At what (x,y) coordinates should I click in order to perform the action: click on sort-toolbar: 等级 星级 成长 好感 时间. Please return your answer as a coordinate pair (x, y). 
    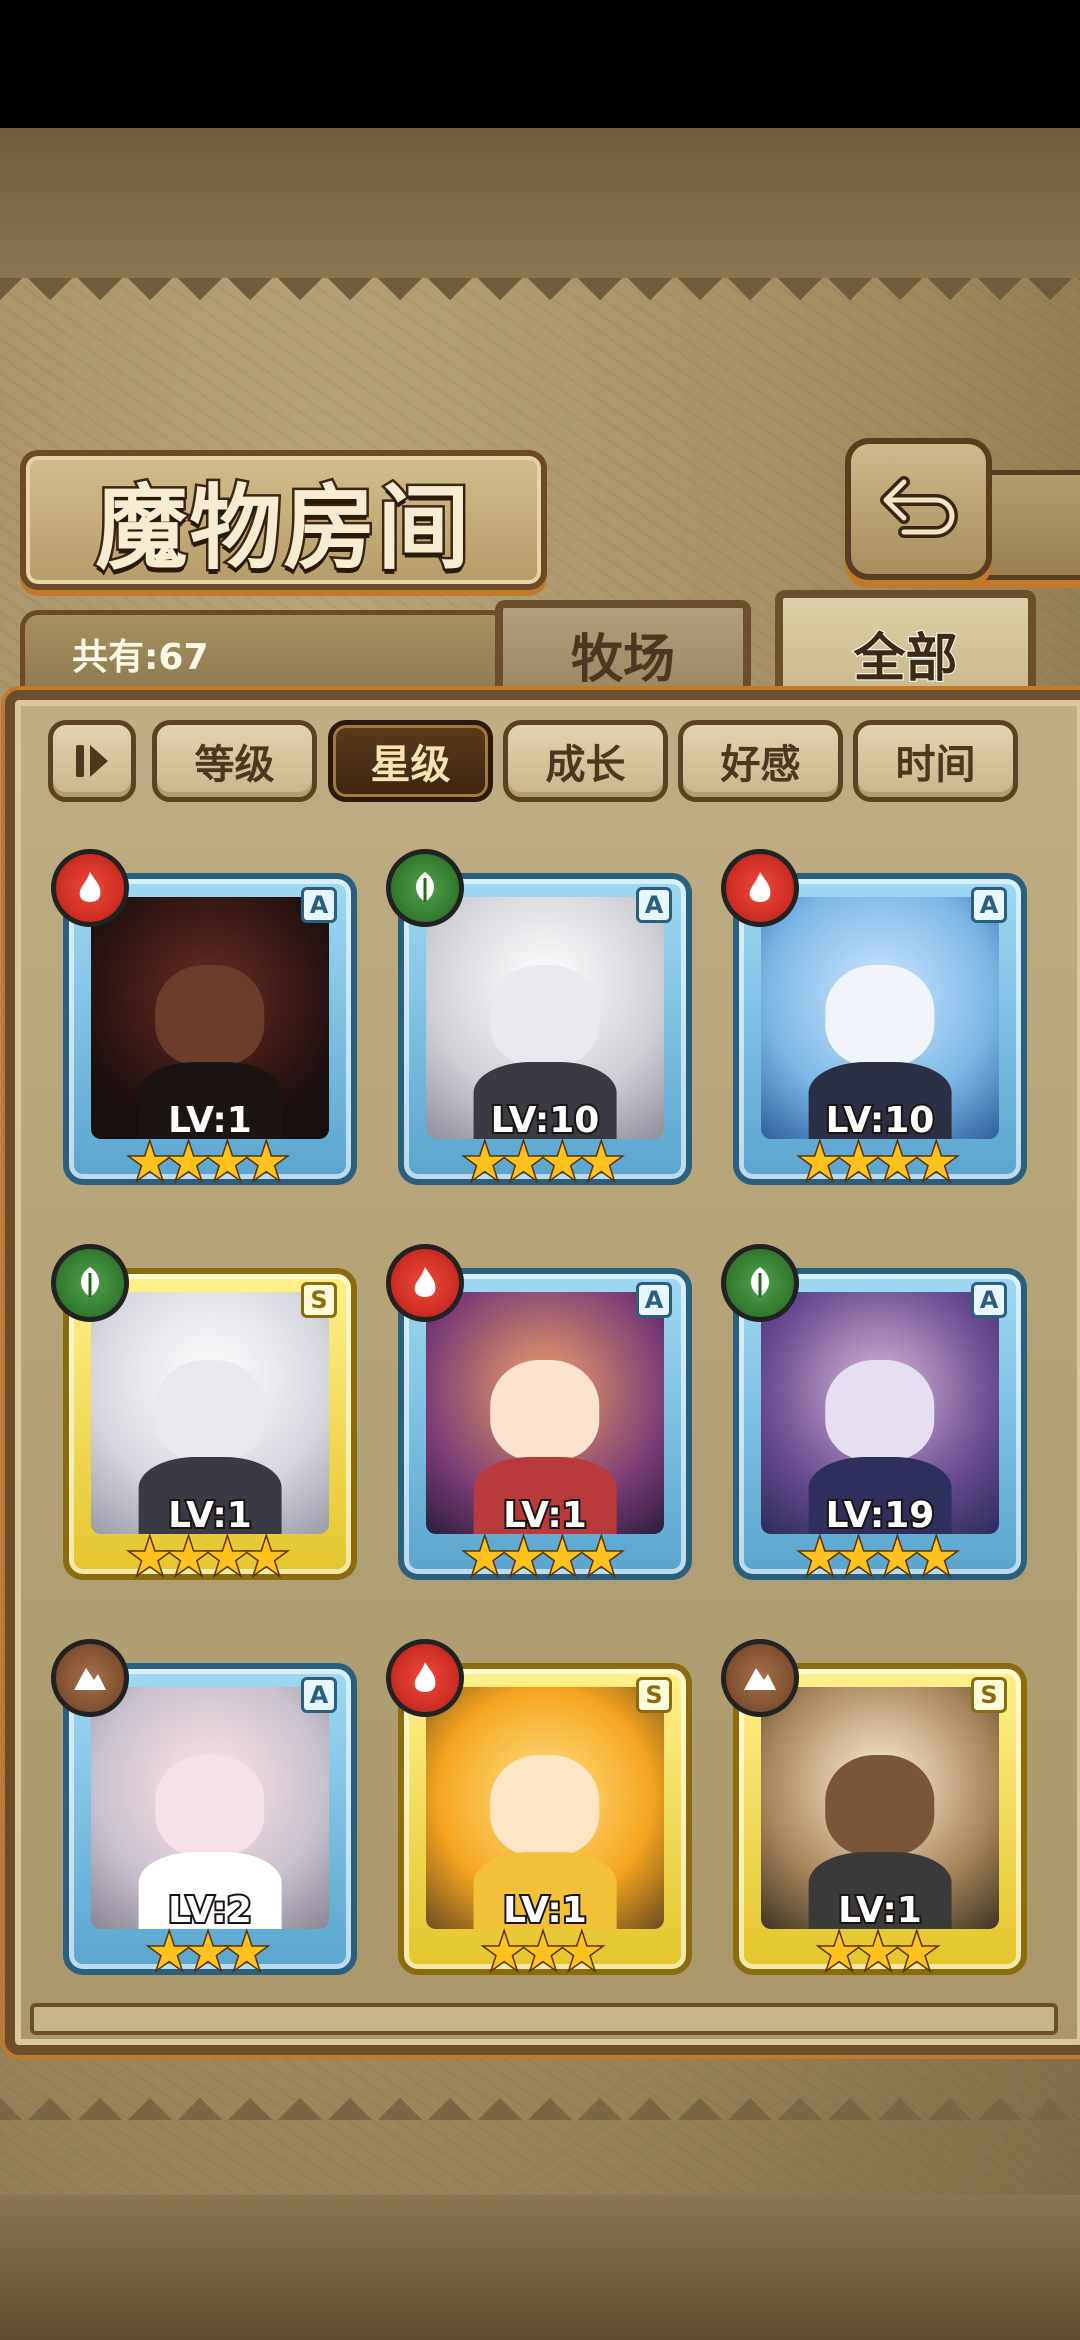
    Looking at the image, I should click on (540, 761).